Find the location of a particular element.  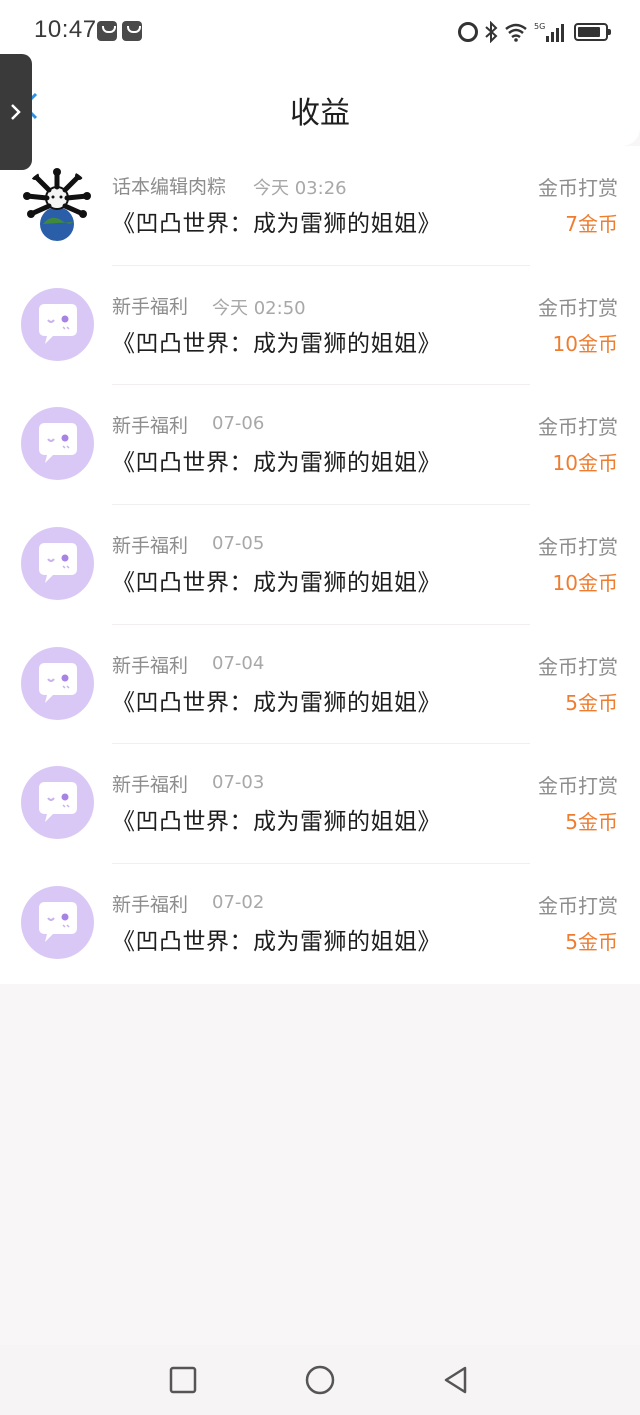

row-amount: 7金币 is located at coordinates (591, 224).